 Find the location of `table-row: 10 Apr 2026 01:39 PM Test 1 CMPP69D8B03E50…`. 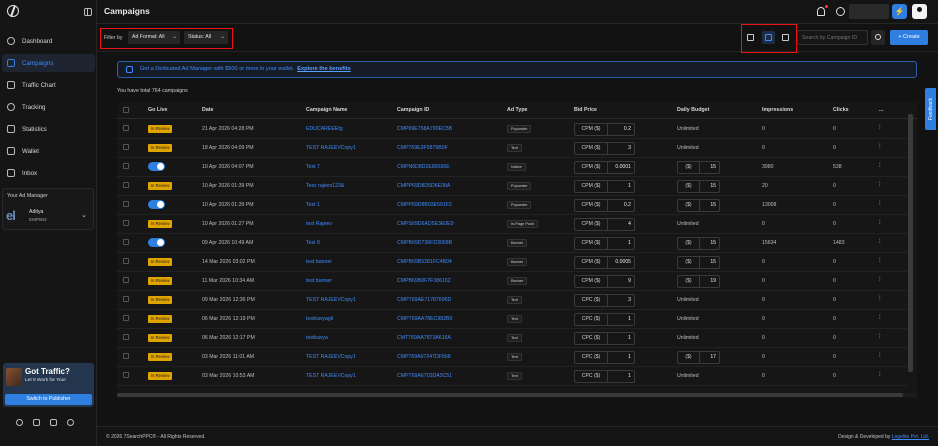

table-row: 10 Apr 2026 01:39 PM Test 1 CMPP69D8B03E50… is located at coordinates (512, 205).